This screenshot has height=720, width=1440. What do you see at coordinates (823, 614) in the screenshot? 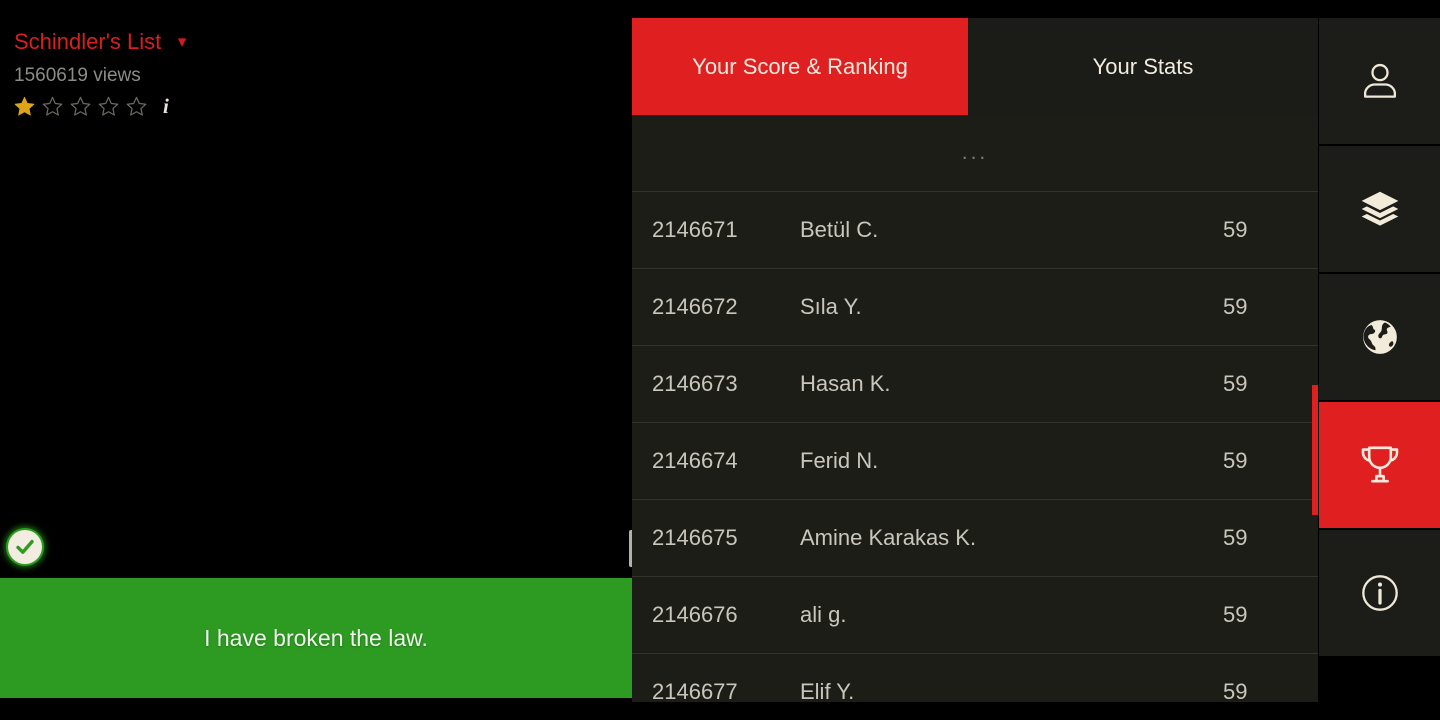
I see `player-name: ali g.` at bounding box center [823, 614].